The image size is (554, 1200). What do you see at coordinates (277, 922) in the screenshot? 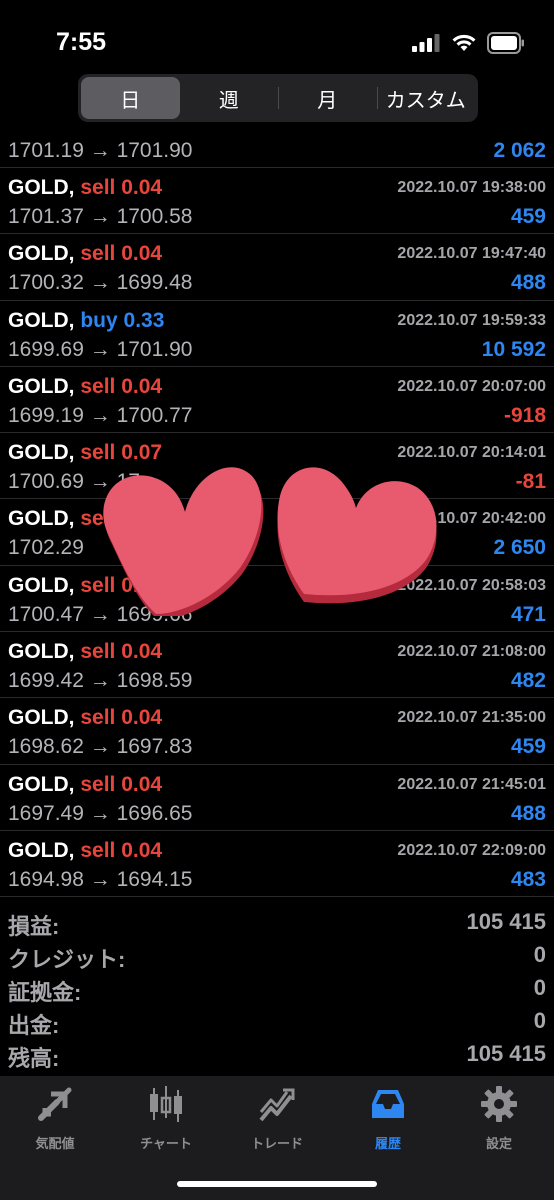
I see `summary-profit: 損益: 105 415` at bounding box center [277, 922].